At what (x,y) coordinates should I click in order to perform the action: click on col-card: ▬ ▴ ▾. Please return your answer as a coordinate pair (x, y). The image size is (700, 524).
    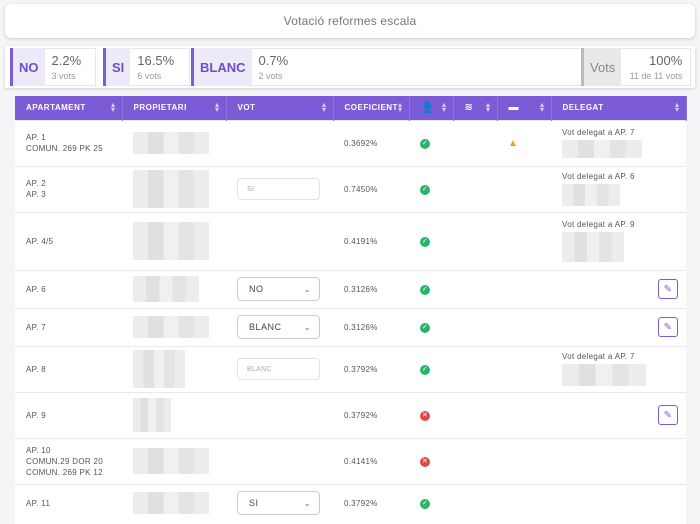
    Looking at the image, I should click on (524, 108).